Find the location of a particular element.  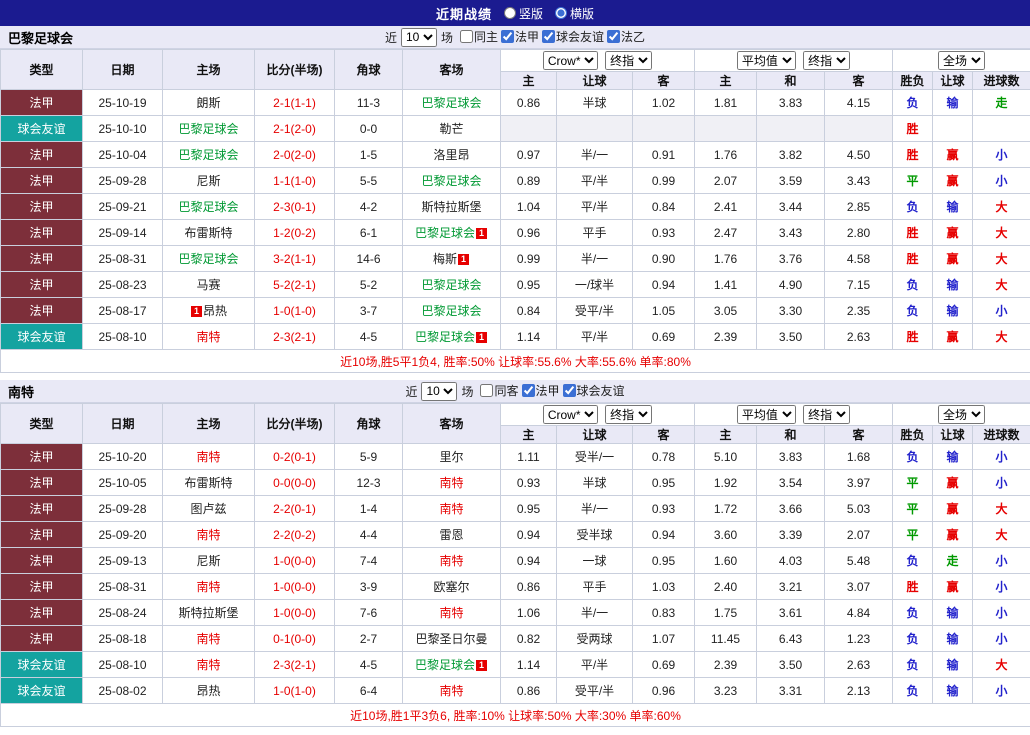

odds-handicap: 一/球半 is located at coordinates (594, 284).